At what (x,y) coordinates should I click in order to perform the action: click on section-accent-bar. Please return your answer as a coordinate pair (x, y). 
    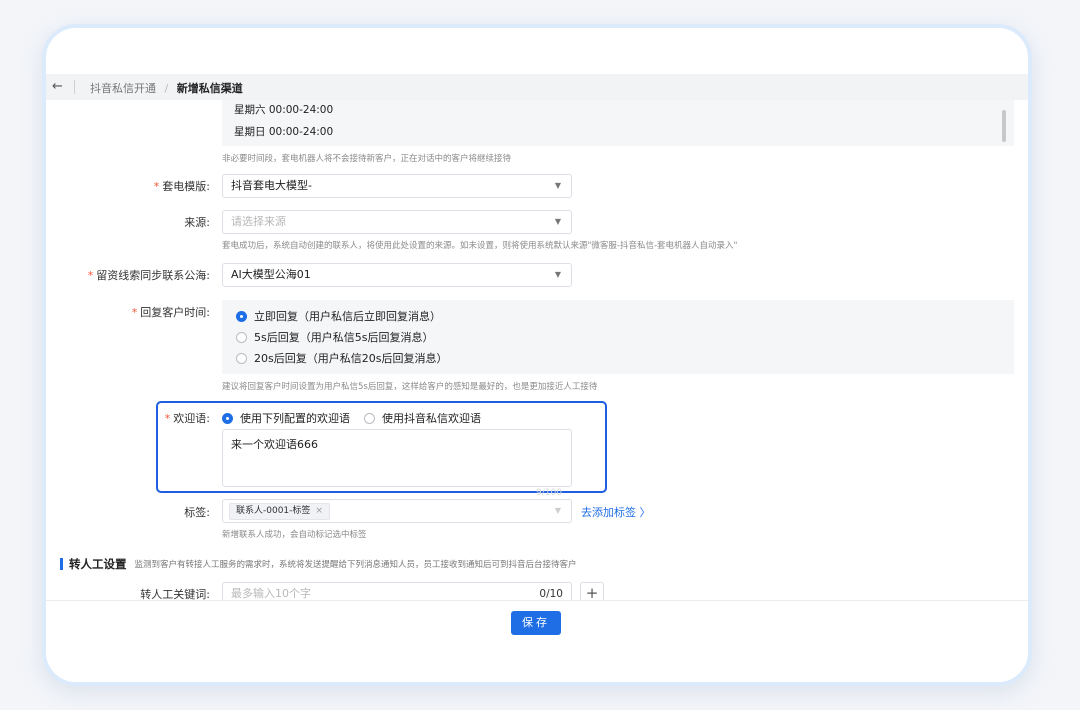
    Looking at the image, I should click on (61, 564).